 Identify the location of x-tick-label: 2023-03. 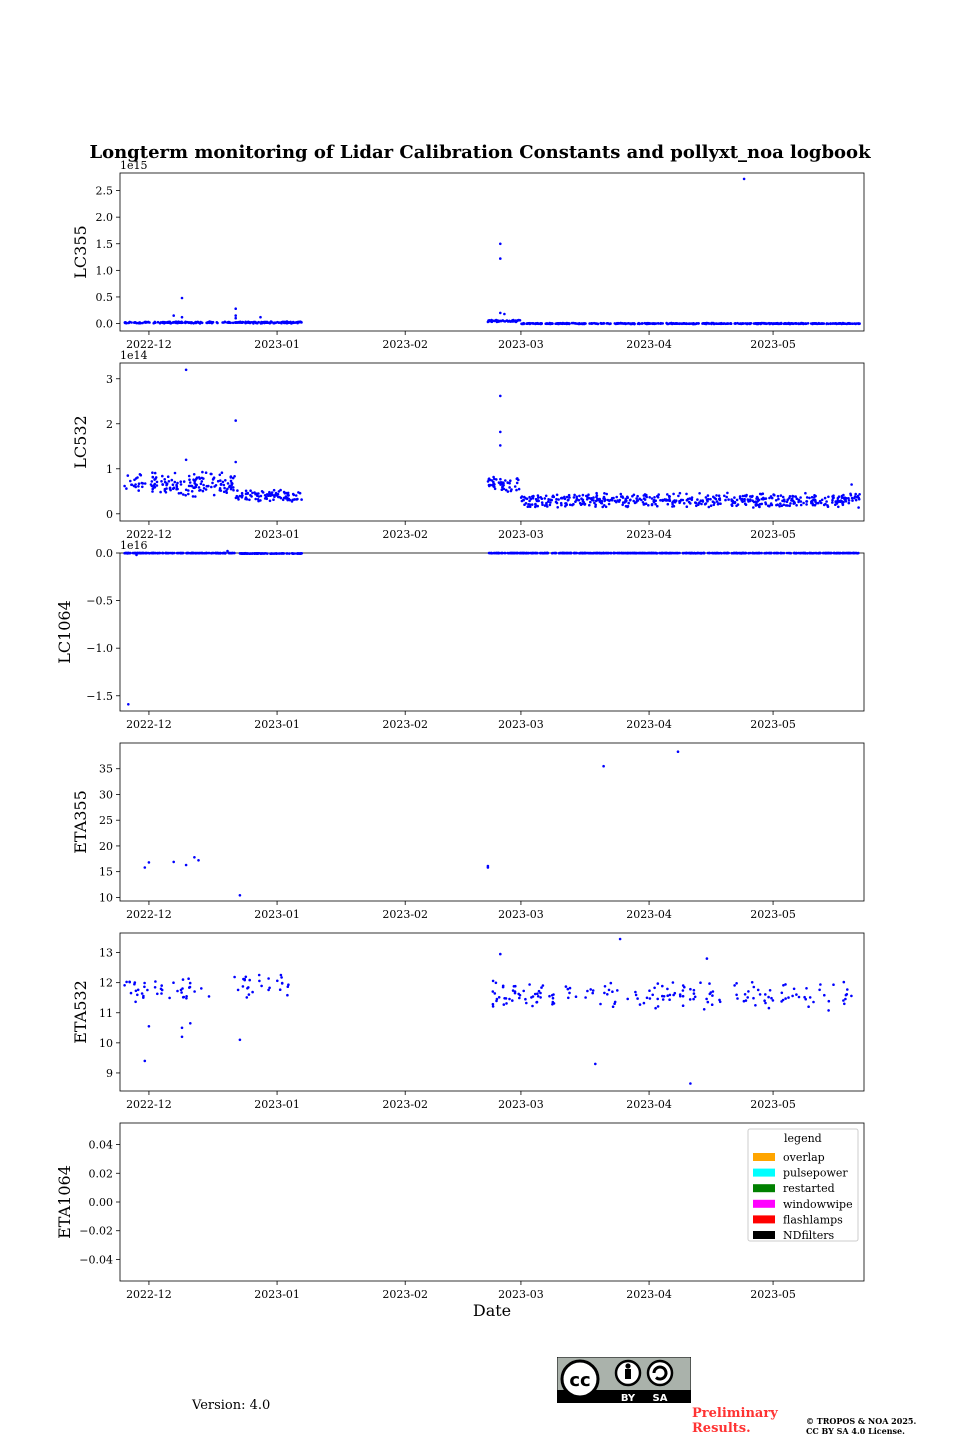
(521, 724).